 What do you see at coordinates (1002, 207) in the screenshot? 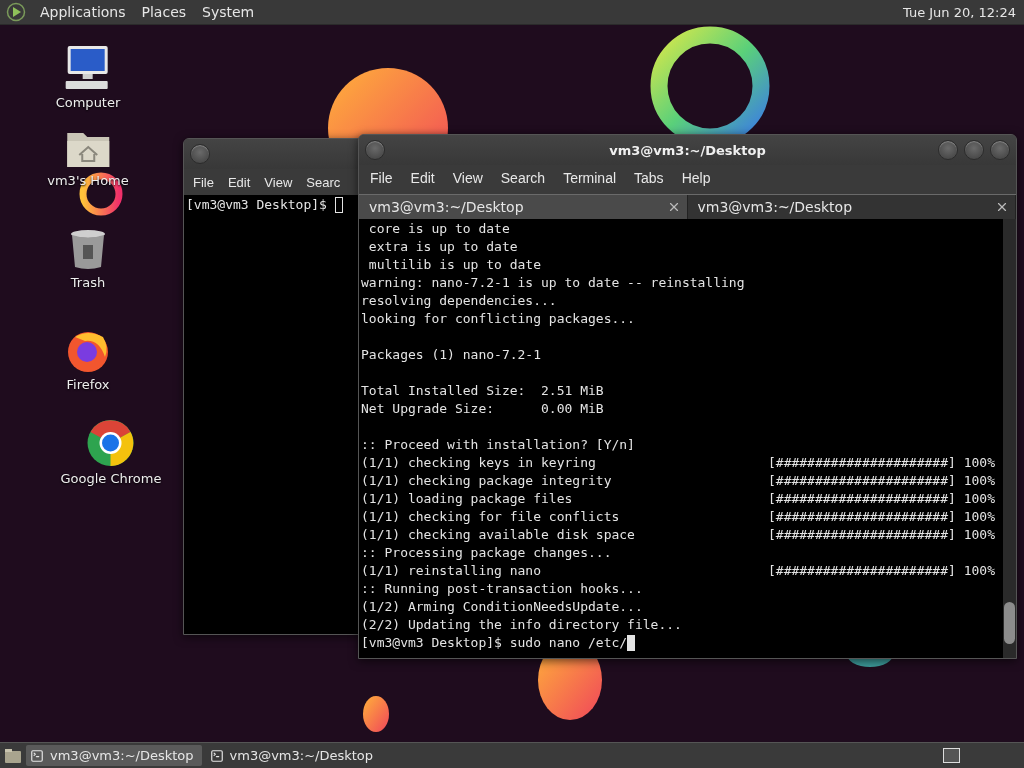
I see `close-icon` at bounding box center [1002, 207].